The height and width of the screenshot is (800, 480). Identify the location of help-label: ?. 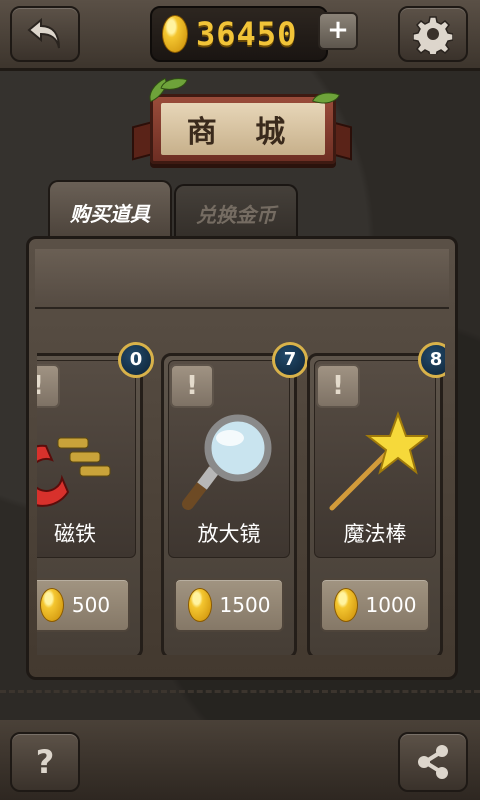
(45, 762).